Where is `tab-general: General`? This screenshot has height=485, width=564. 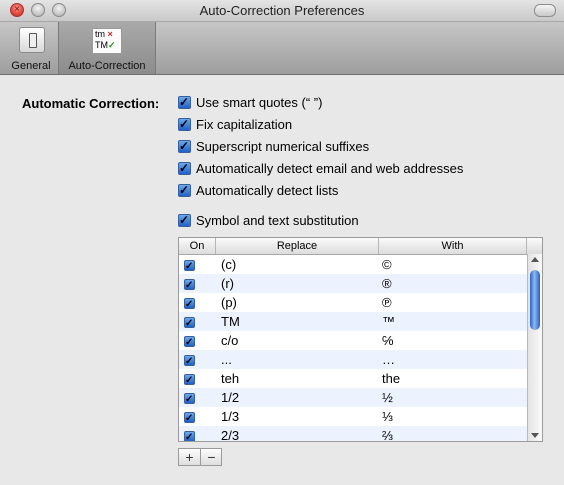 tab-general: General is located at coordinates (31, 48).